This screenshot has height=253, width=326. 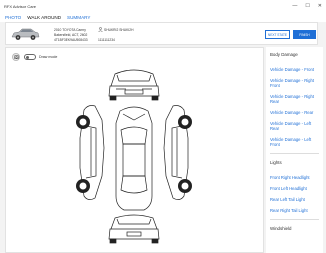 I want to click on vehicle-name: 2010 TOYOTA Camry, so click(x=70, y=30).